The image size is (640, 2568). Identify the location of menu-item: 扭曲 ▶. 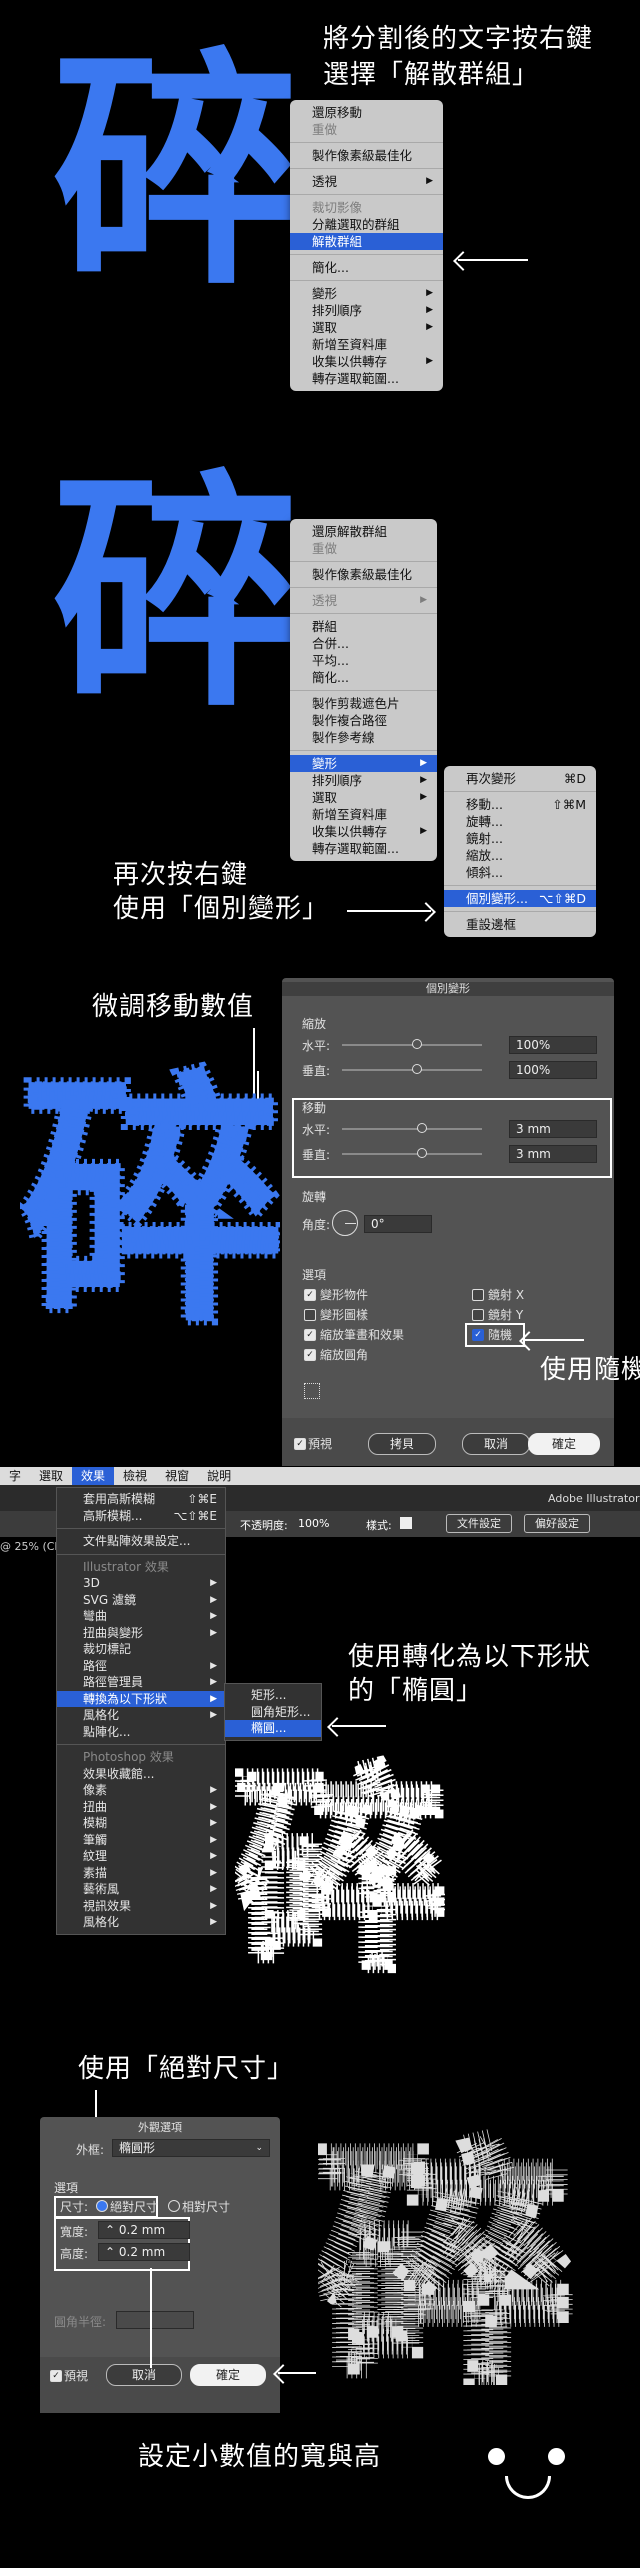
(141, 1807).